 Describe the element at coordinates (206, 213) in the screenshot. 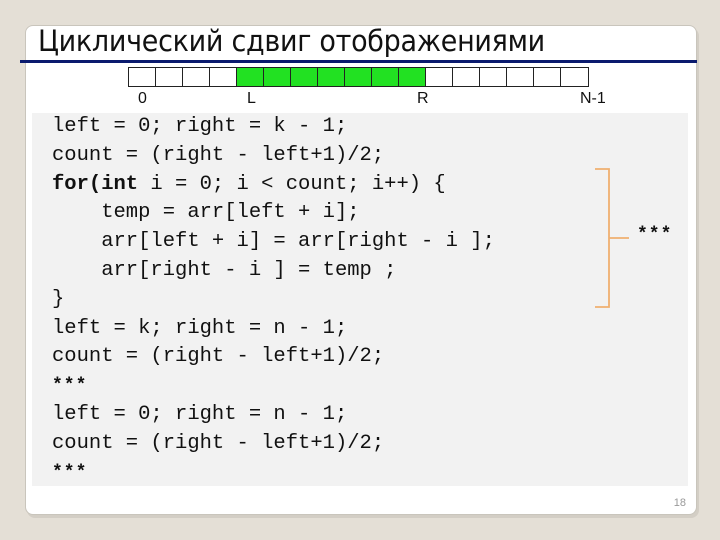

I see `code-line: temp = arr[left + i];` at that location.